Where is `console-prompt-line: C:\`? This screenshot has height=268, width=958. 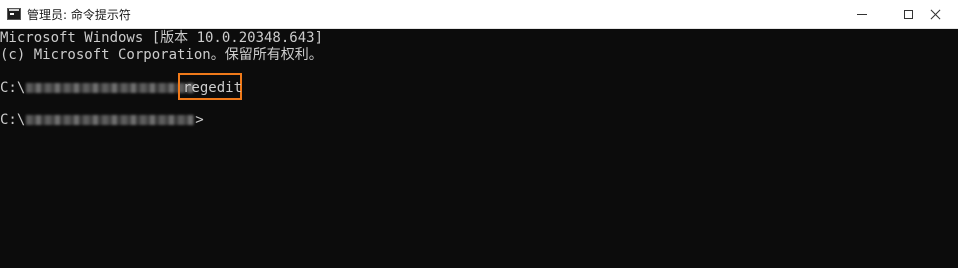 console-prompt-line: C:\ is located at coordinates (97, 88).